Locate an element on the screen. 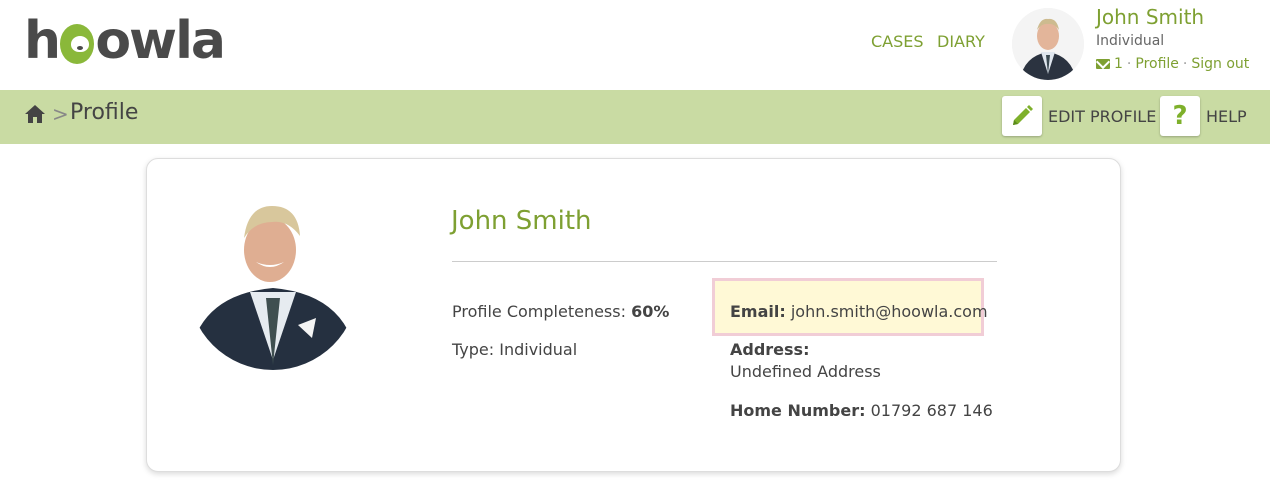 The height and width of the screenshot is (497, 1270). edit-profile-button is located at coordinates (1022, 116).